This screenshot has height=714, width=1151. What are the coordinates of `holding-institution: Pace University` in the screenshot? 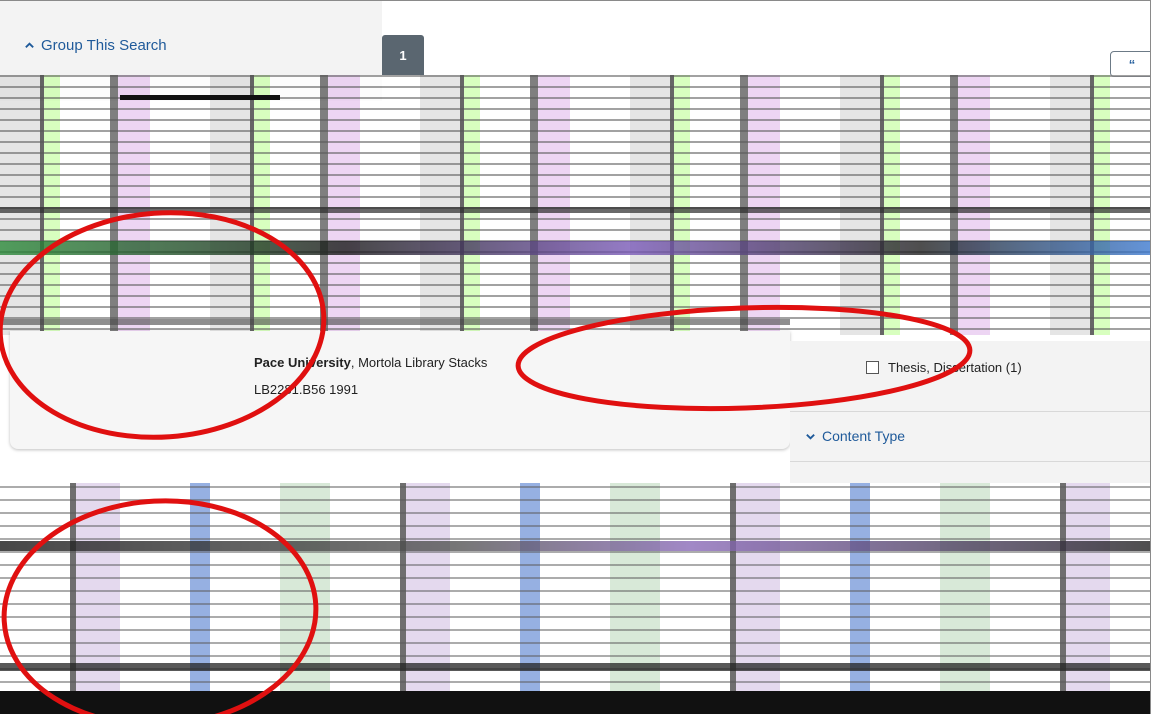 It's located at (302, 362).